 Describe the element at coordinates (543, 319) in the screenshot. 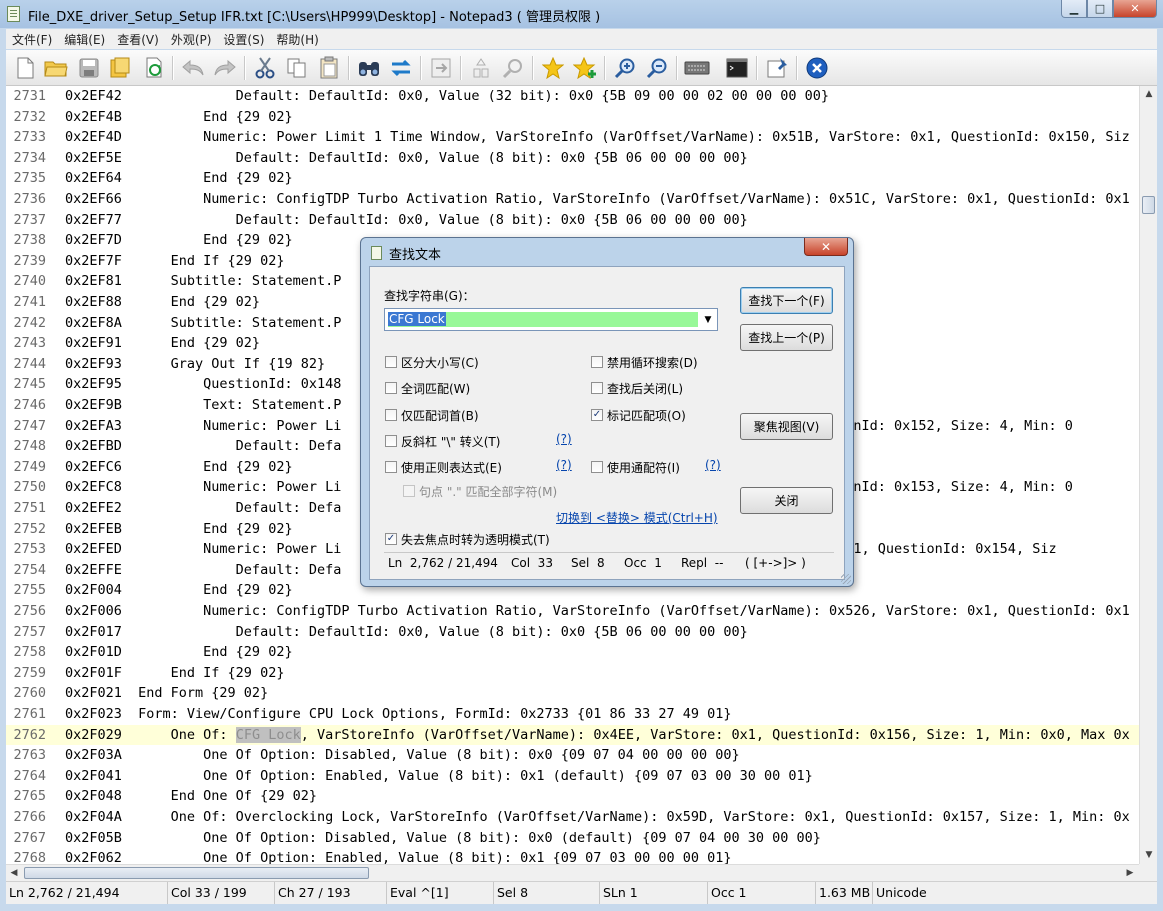

I see `search-input: CFG Lock` at that location.